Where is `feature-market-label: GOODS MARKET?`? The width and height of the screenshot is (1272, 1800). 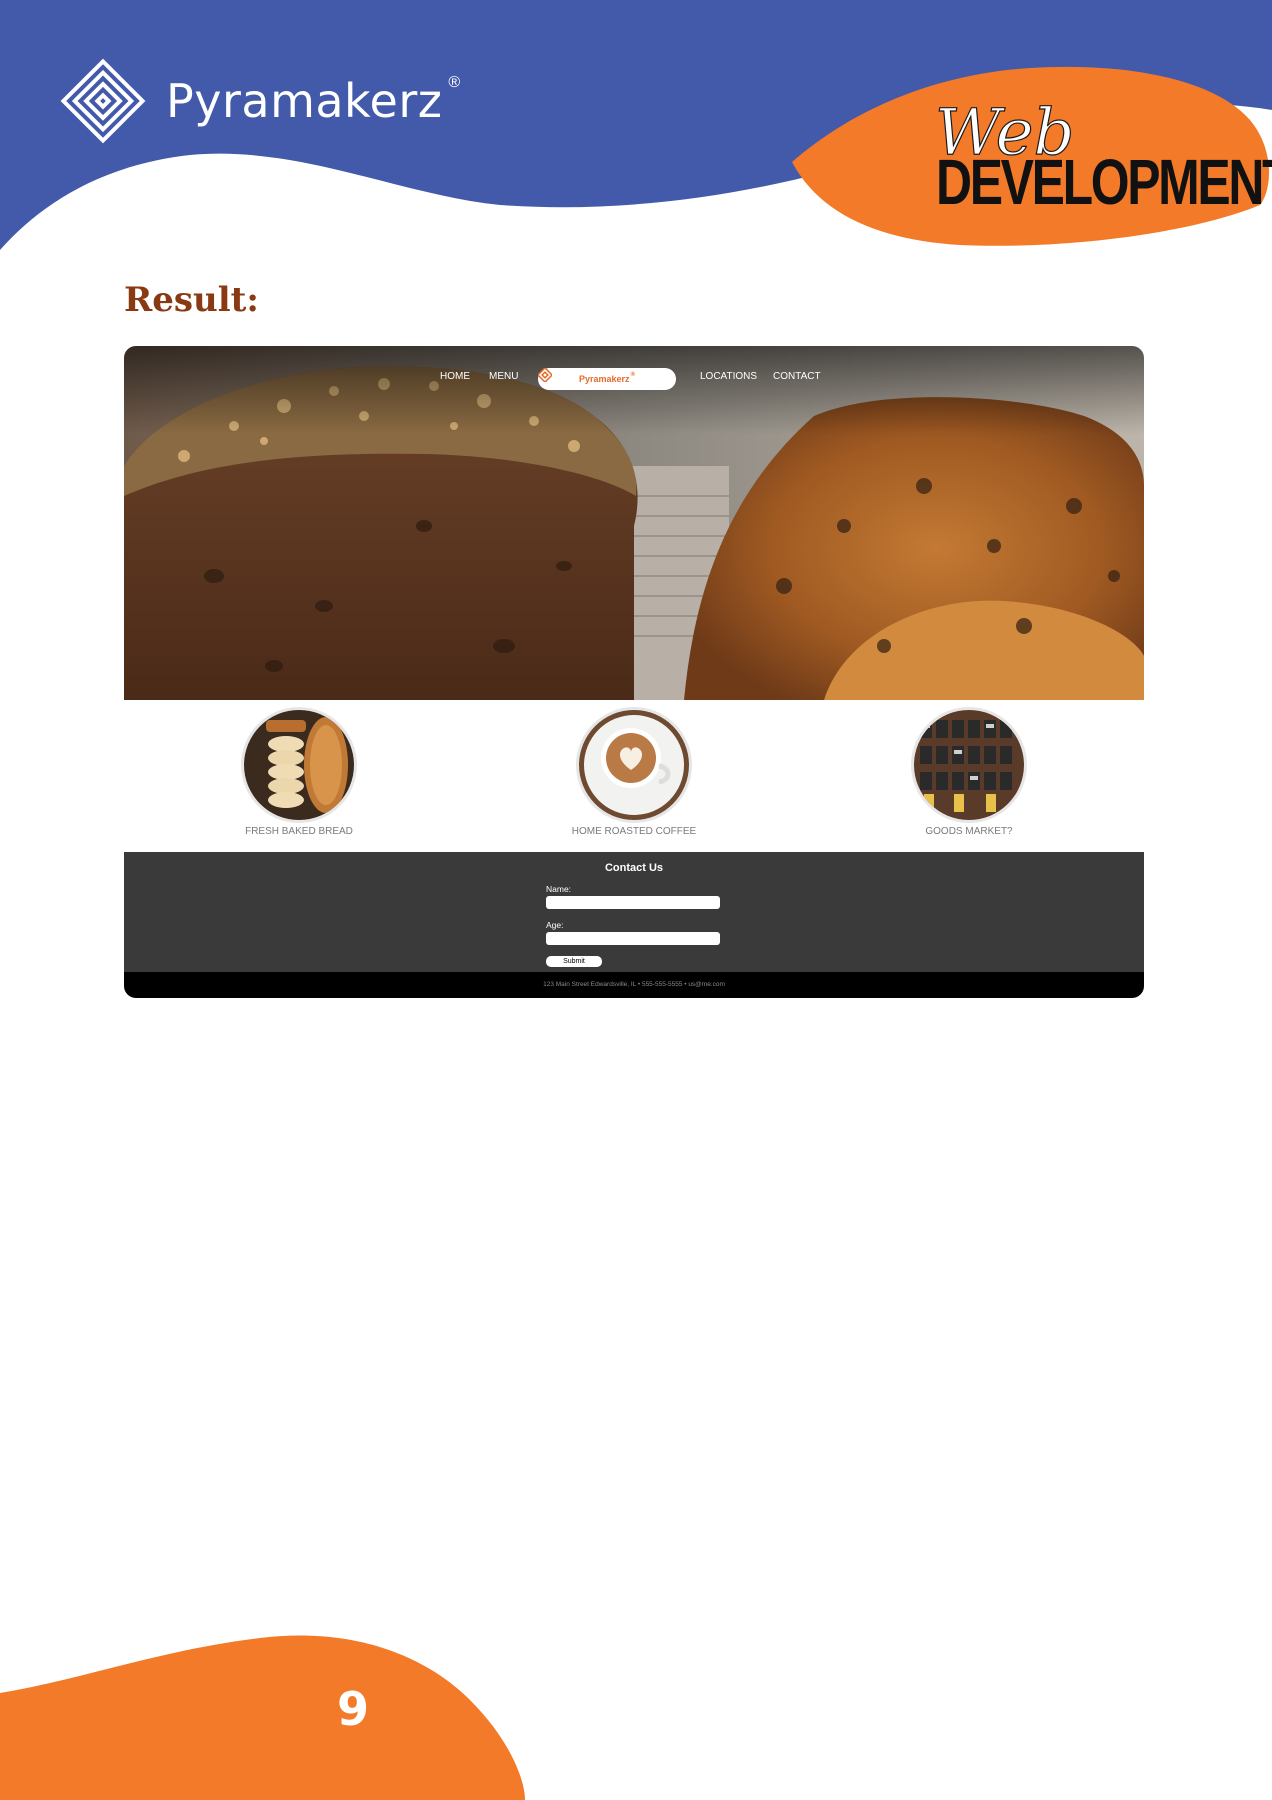 feature-market-label: GOODS MARKET? is located at coordinates (969, 831).